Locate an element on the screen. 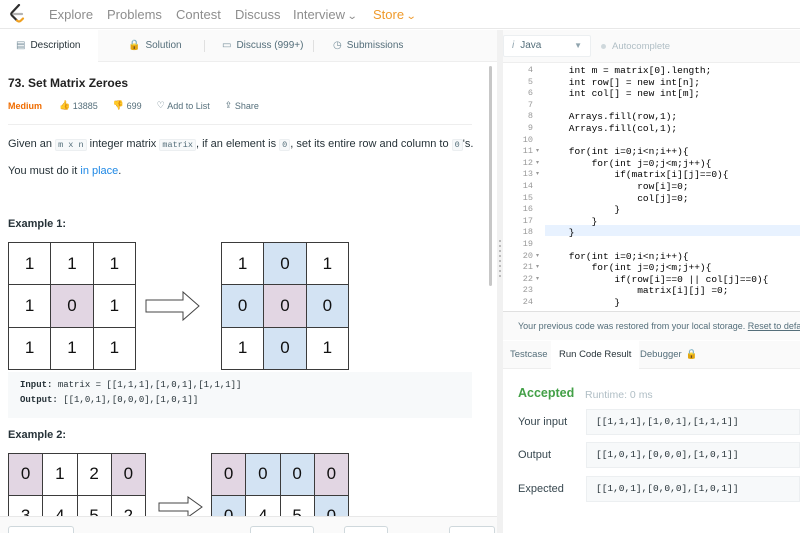 The height and width of the screenshot is (533, 800). lock-icon: 🔒 is located at coordinates (691, 354).